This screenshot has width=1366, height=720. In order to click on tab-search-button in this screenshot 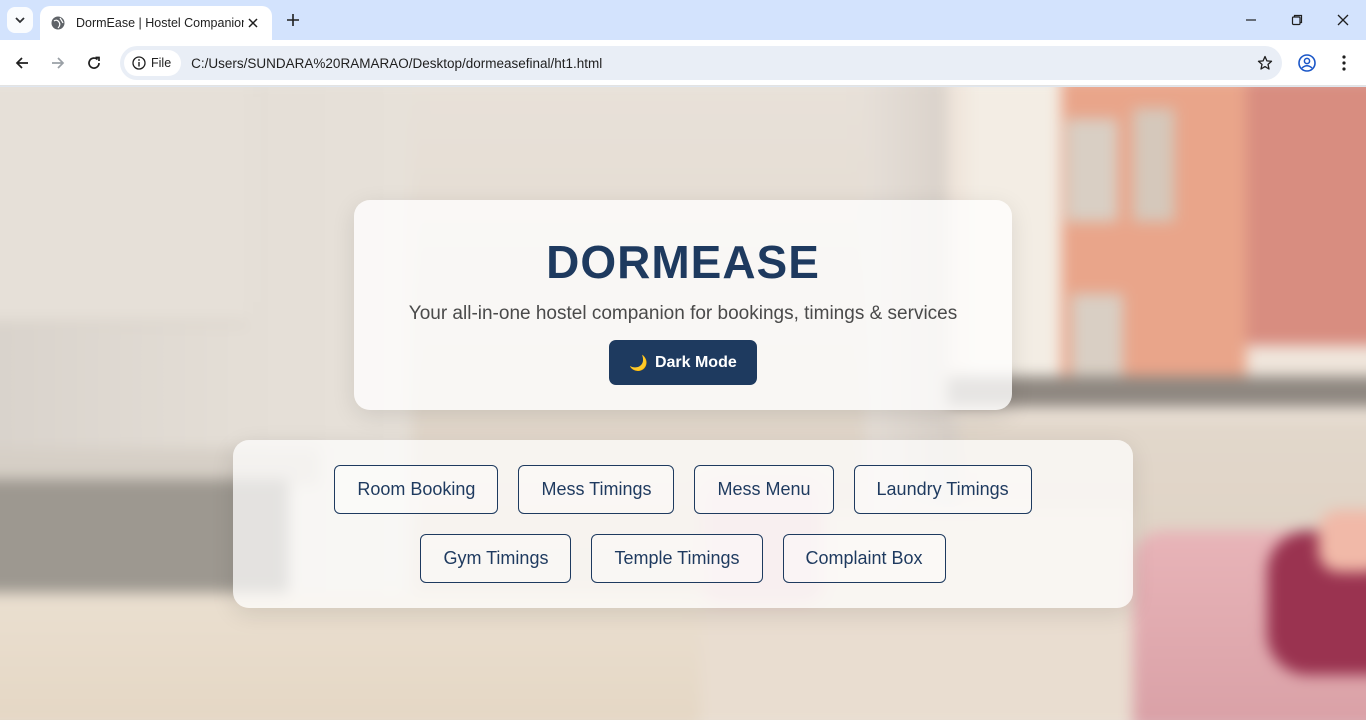, I will do `click(20, 20)`.